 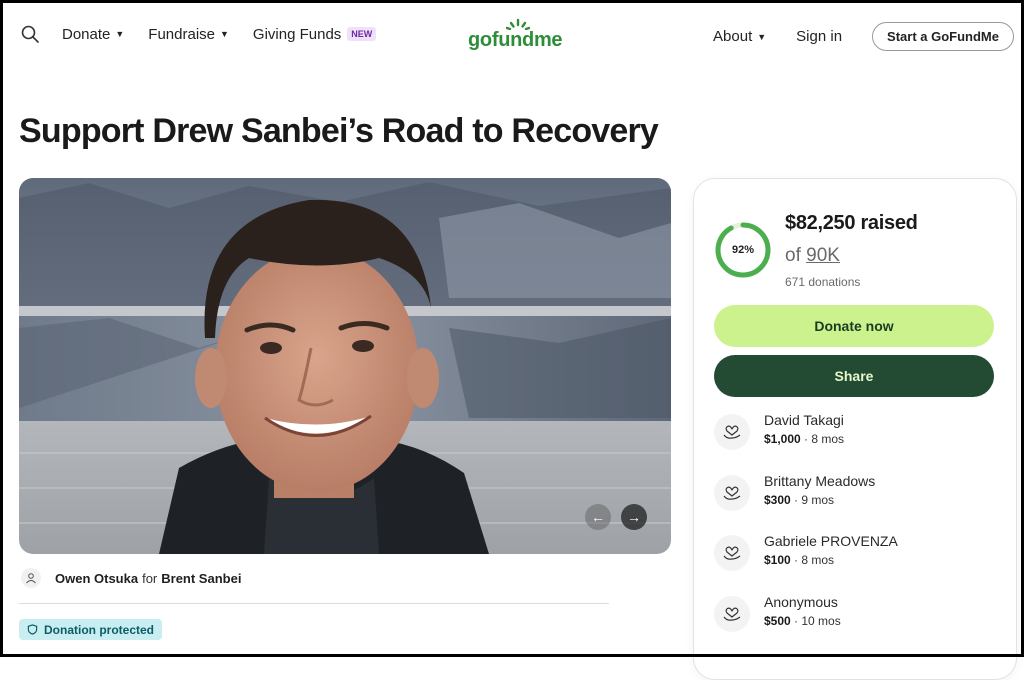 I want to click on donation-count: 671 donations, so click(x=823, y=282).